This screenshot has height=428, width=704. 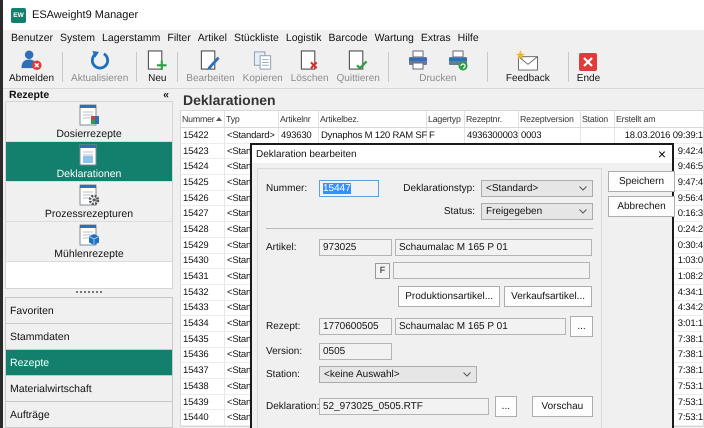 What do you see at coordinates (203, 198) in the screenshot?
I see `table-cell: 15426` at bounding box center [203, 198].